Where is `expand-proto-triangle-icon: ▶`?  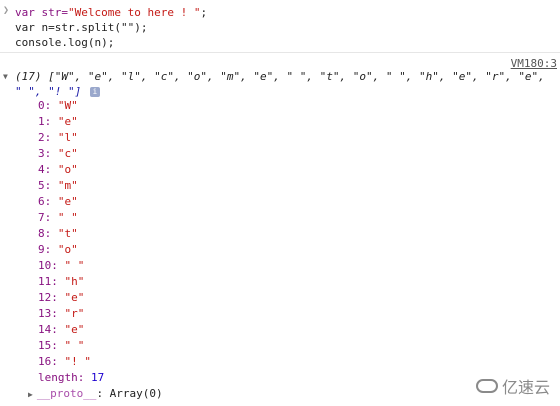 expand-proto-triangle-icon: ▶ is located at coordinates (30, 394).